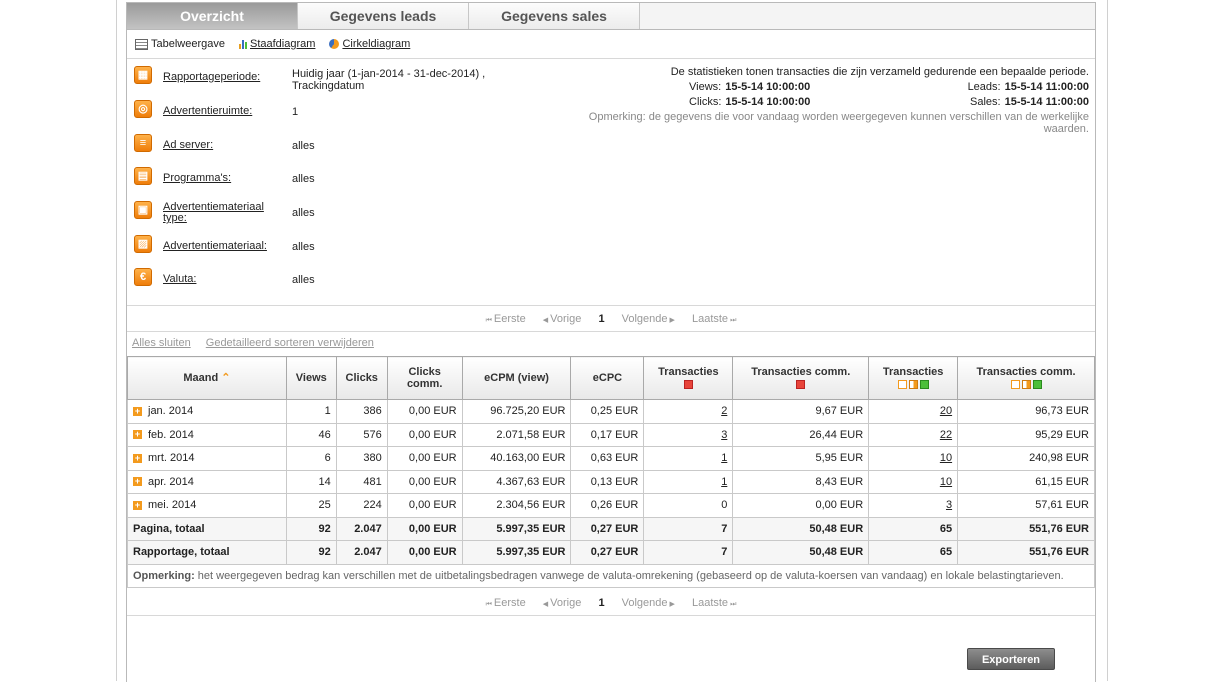 The width and height of the screenshot is (1212, 682). I want to click on transactions-a-cell: 1, so click(688, 458).